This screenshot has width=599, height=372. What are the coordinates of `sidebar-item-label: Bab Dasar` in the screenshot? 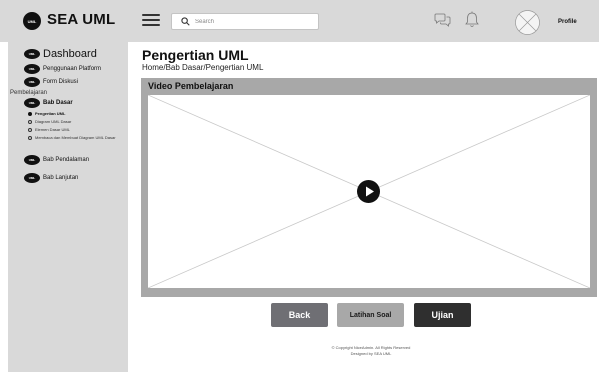 It's located at (58, 103).